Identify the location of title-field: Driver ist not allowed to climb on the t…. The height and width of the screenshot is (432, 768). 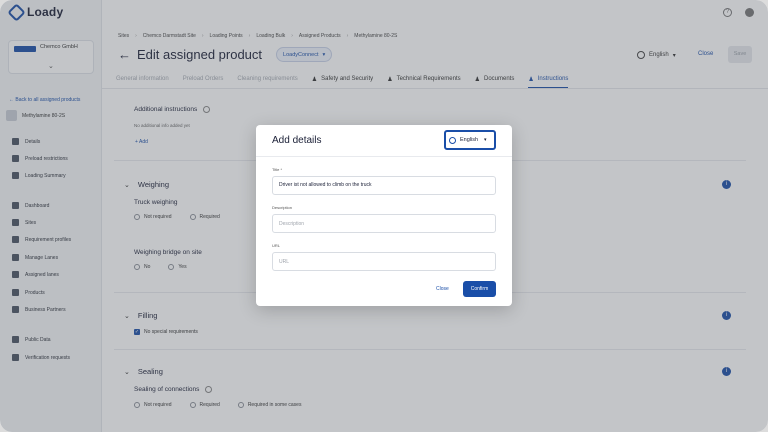
(384, 185).